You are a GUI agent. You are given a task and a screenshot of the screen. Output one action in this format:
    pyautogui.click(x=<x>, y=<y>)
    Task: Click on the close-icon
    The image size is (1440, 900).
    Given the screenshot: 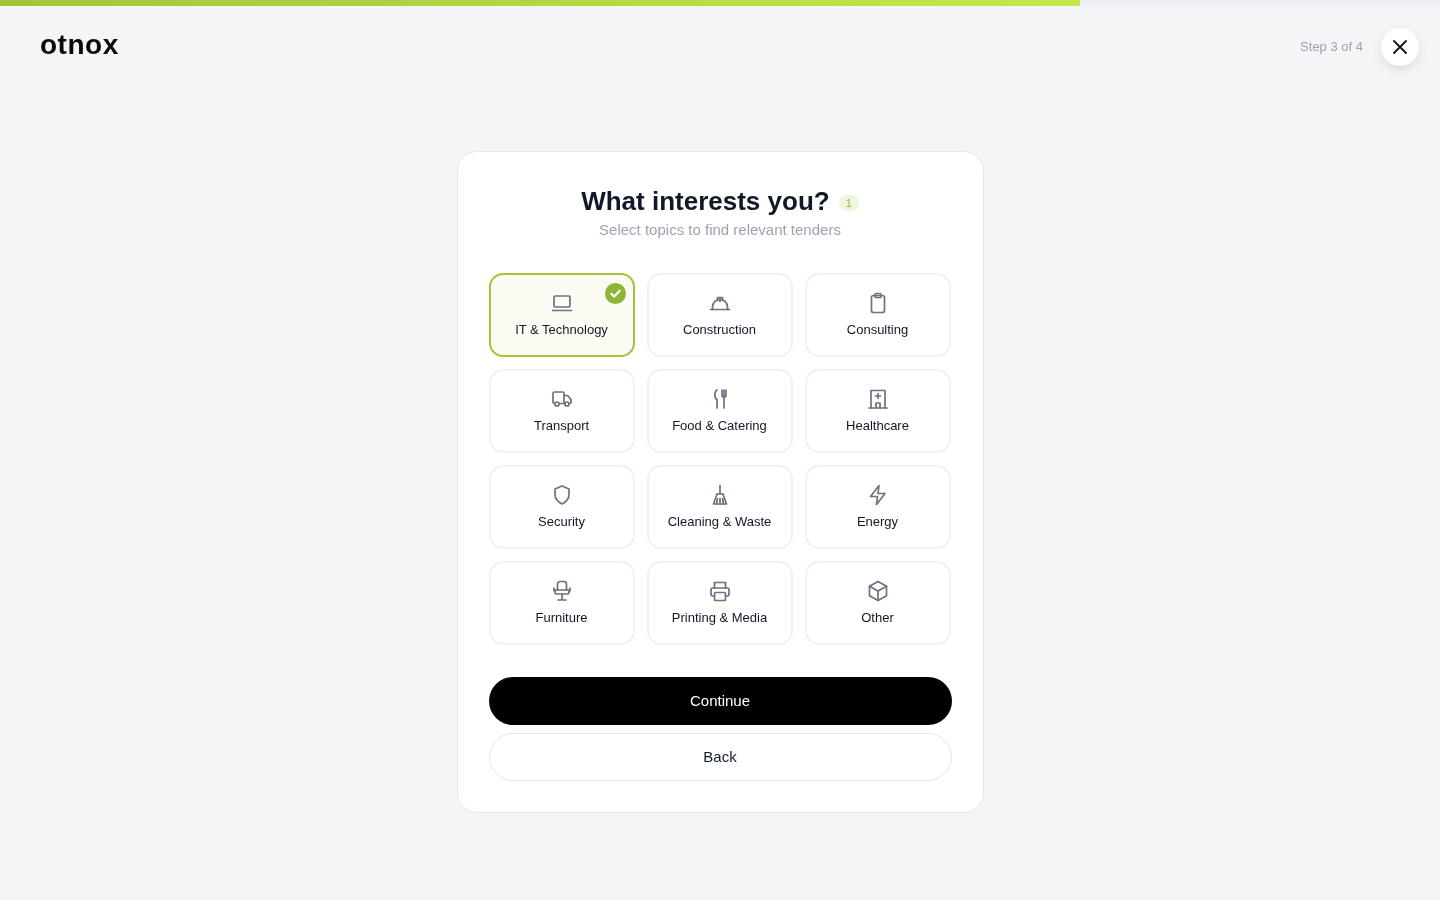 What is the action you would take?
    pyautogui.click(x=1400, y=47)
    